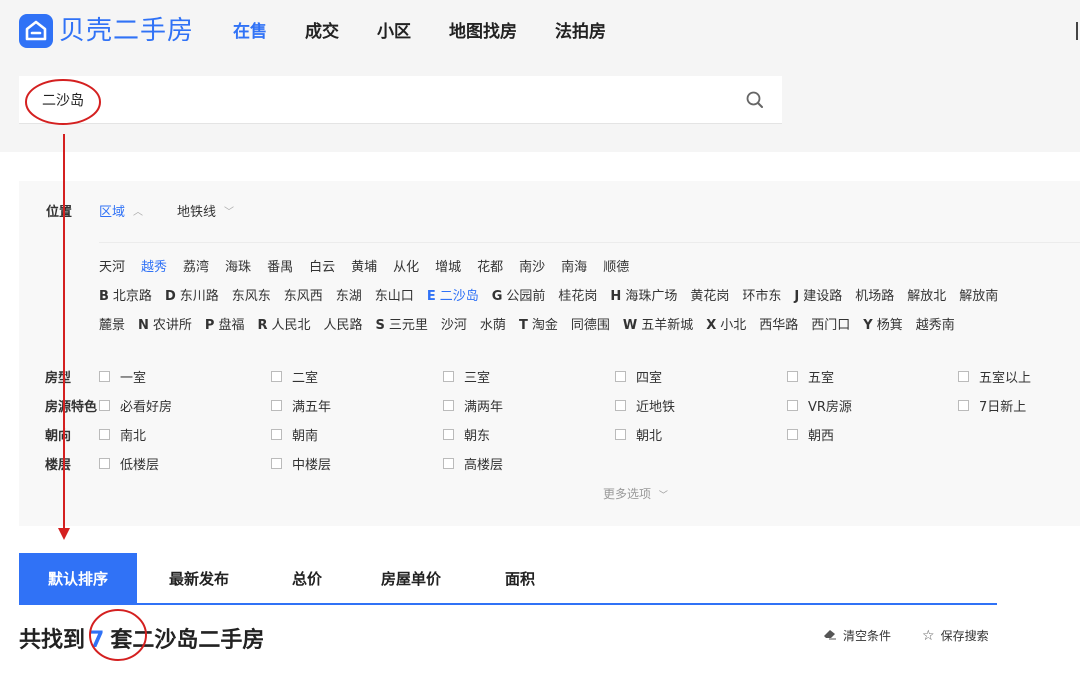 The image size is (1080, 675). What do you see at coordinates (250, 32) in the screenshot?
I see `nav-item-zaishou: 在售` at bounding box center [250, 32].